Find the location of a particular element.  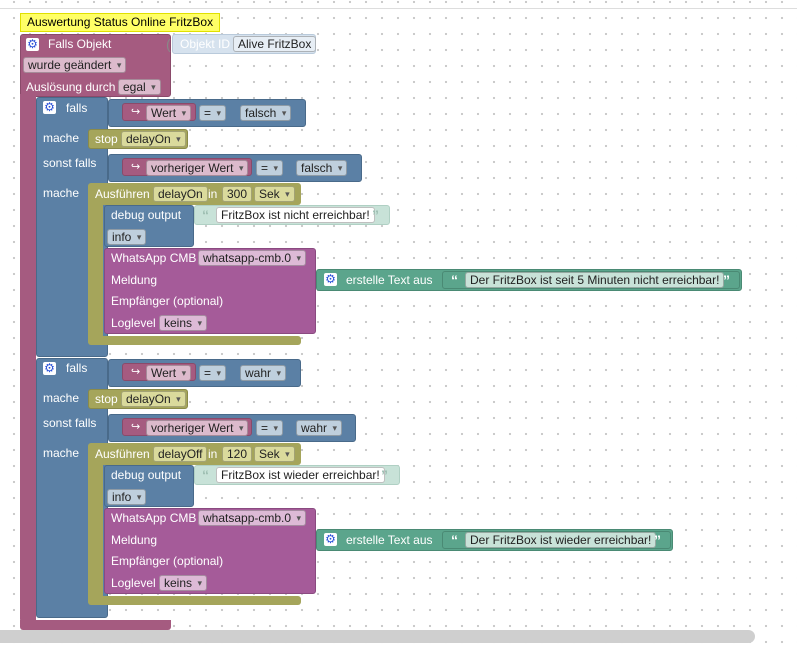

trigger-block-spine is located at coordinates (28, 358).